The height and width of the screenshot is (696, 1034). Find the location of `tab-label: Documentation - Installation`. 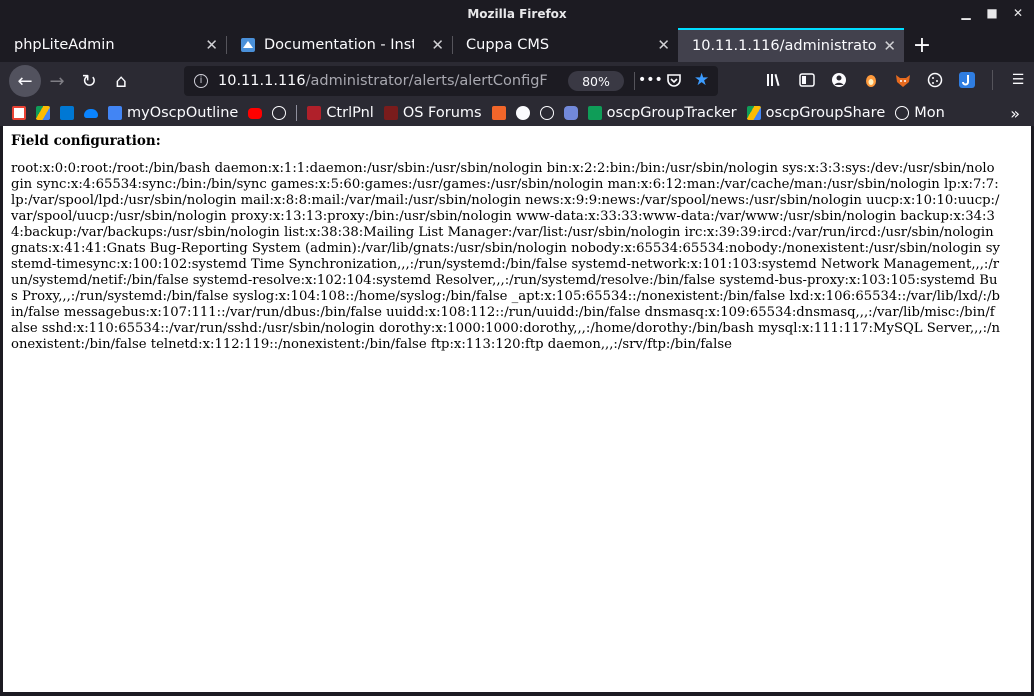

tab-label: Documentation - Installation is located at coordinates (339, 45).